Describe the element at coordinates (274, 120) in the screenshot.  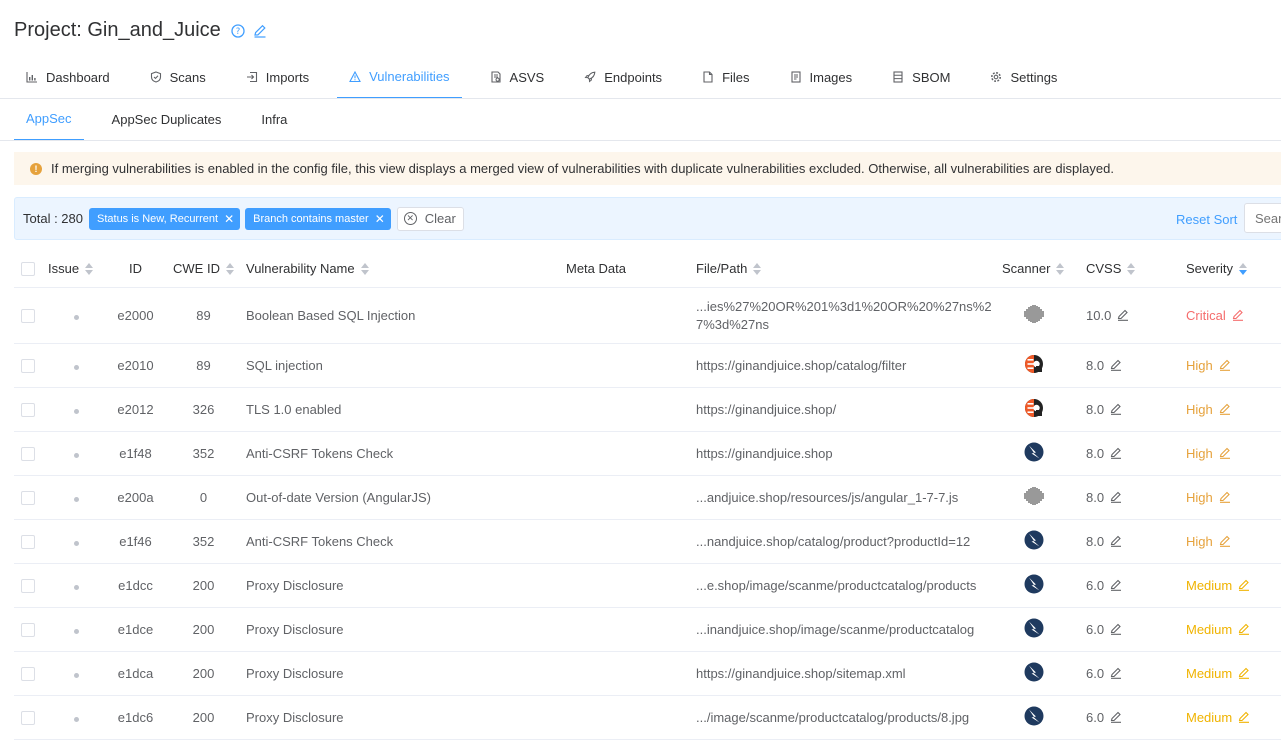
I see `subtab-infra: Infra` at that location.